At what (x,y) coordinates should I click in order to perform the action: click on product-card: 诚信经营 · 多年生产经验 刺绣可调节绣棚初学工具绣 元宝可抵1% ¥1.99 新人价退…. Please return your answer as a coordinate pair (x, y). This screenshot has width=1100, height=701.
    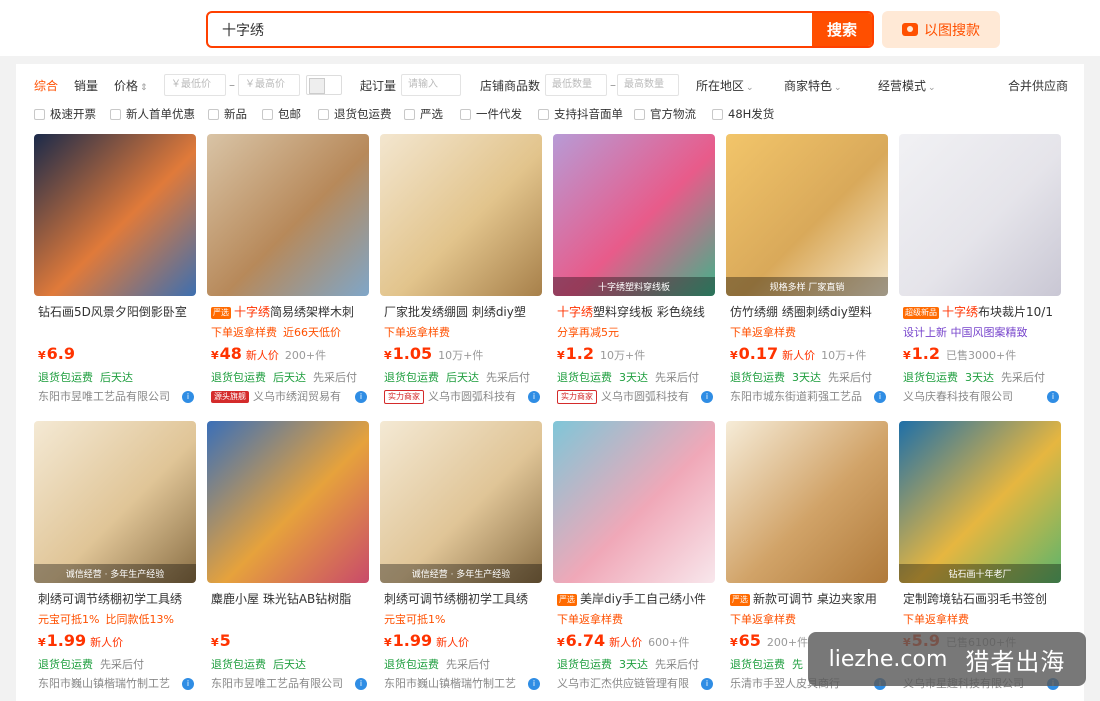
    Looking at the image, I should click on (461, 556).